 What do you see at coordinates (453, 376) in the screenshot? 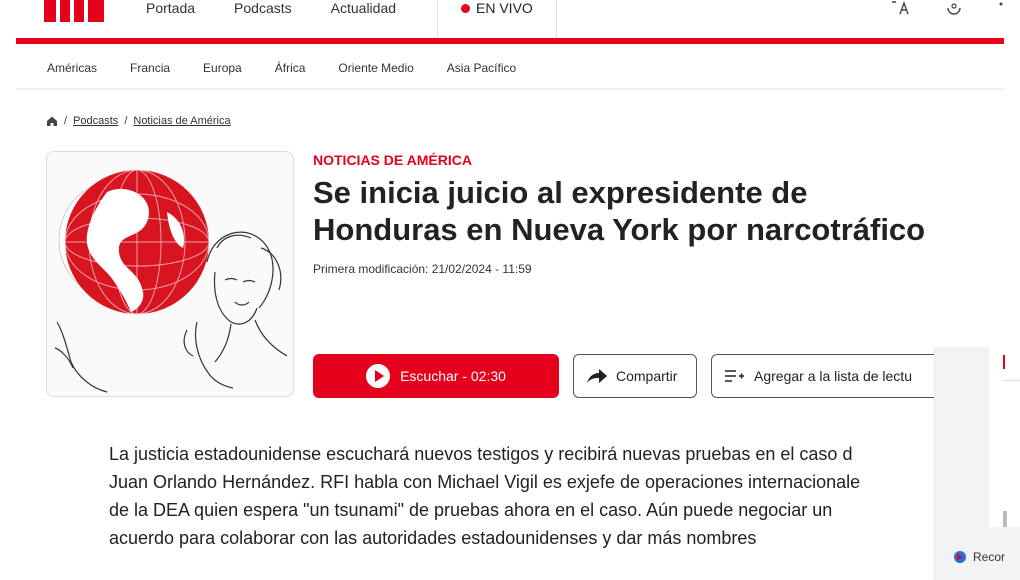
I see `listen-label: Escuchar - 02:30` at bounding box center [453, 376].